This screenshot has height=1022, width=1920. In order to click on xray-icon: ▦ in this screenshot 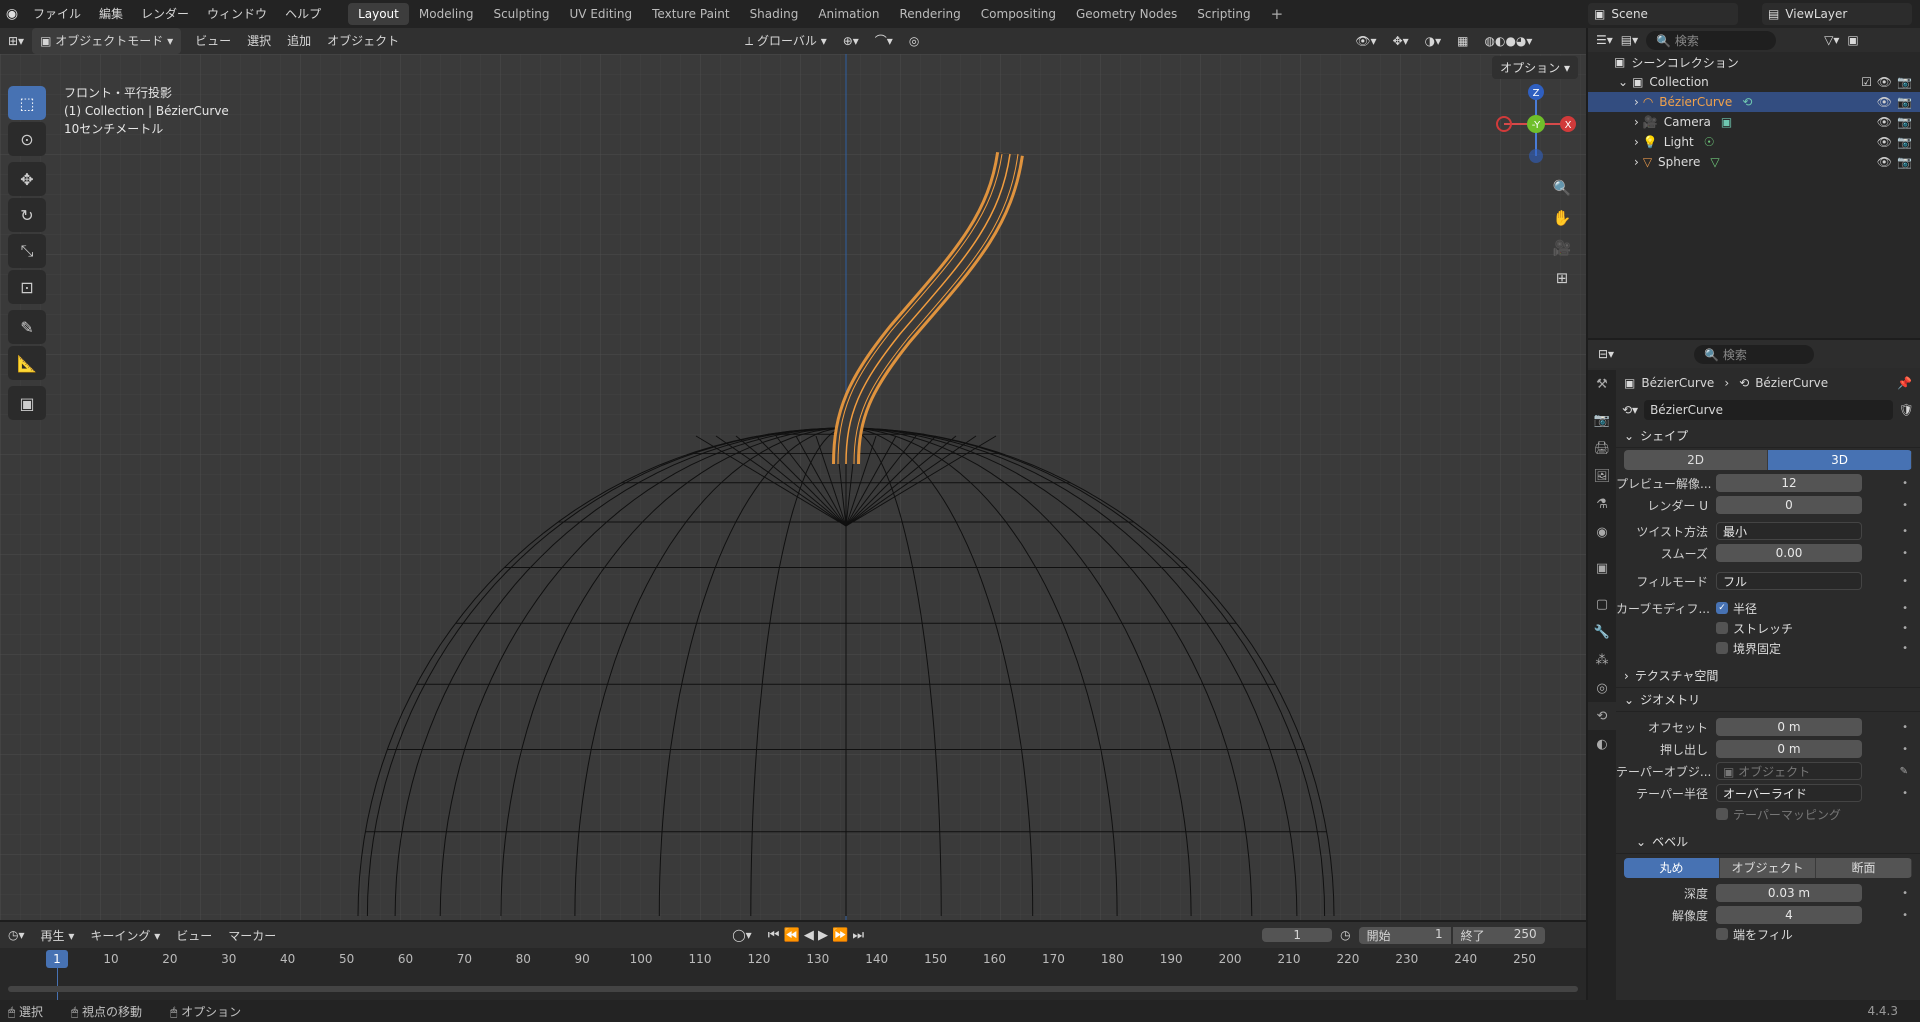, I will do `click(1462, 41)`.